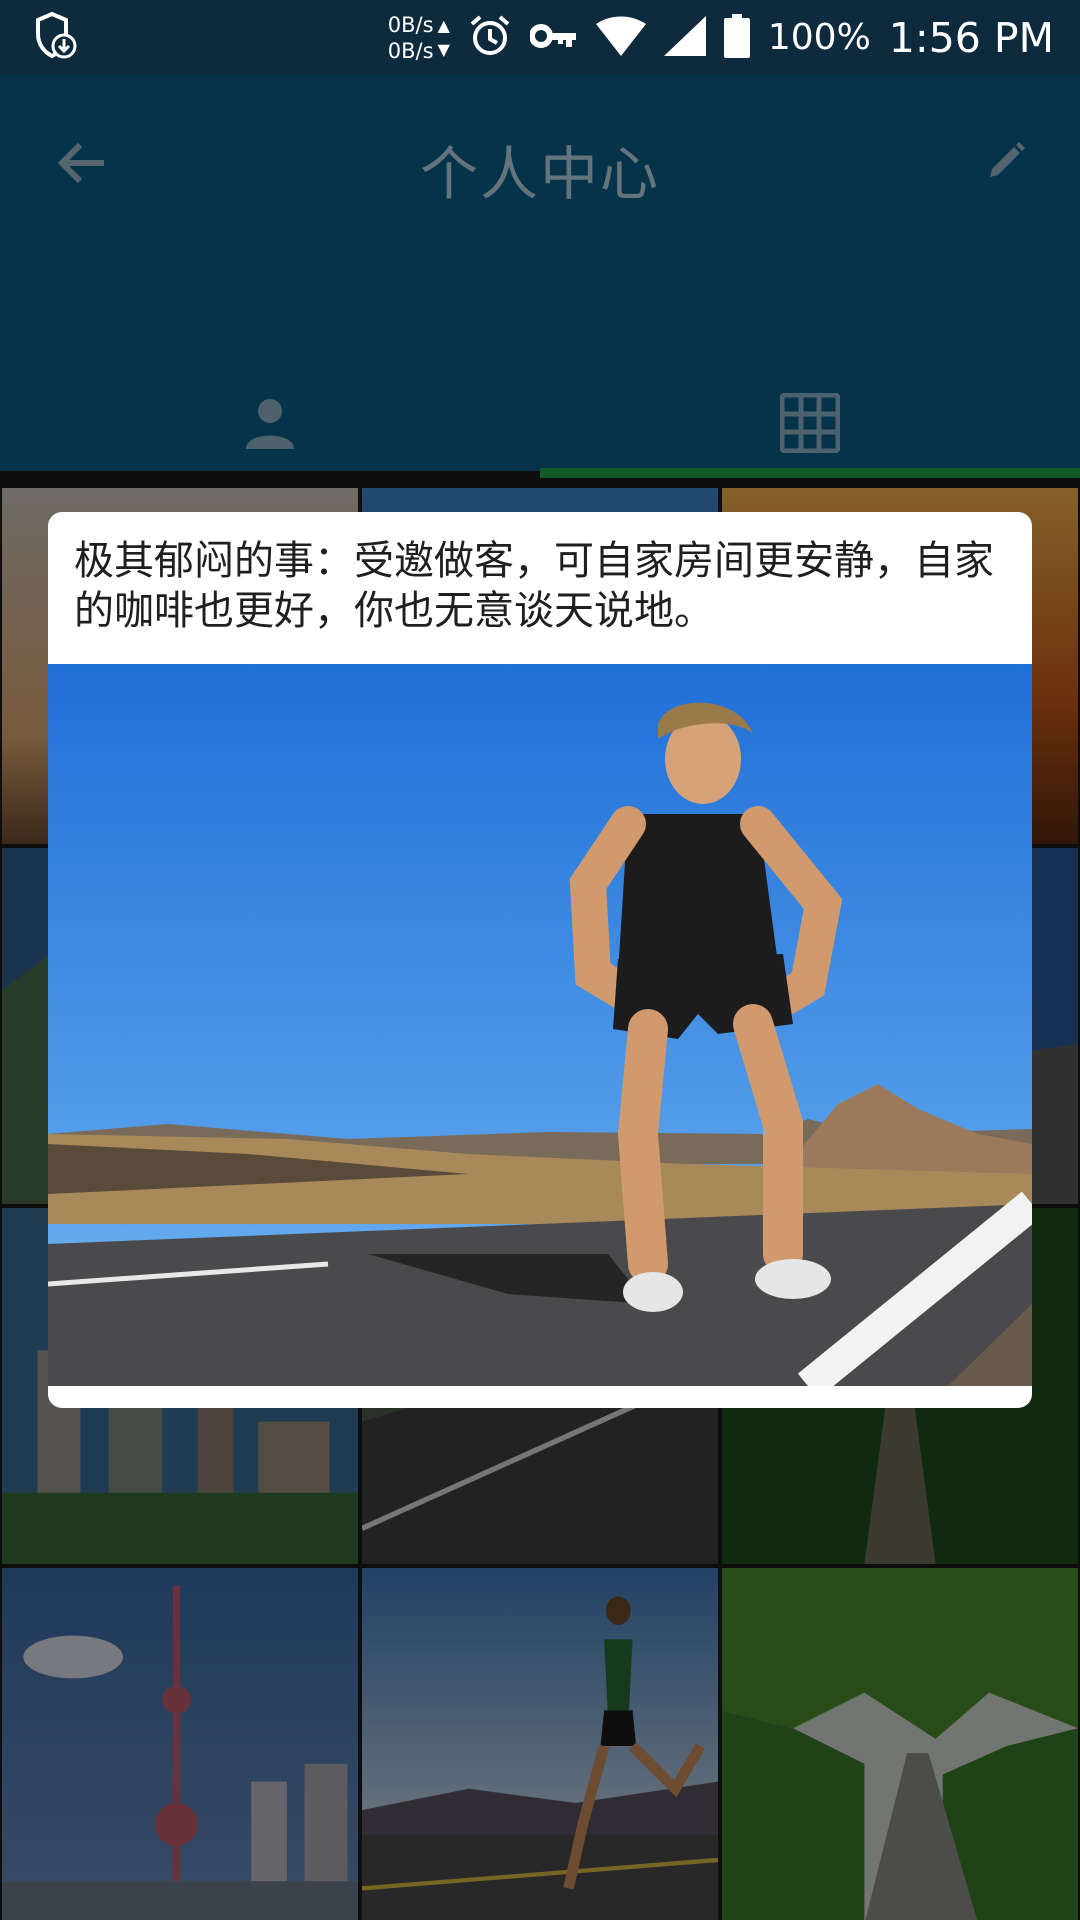 The height and width of the screenshot is (1920, 1080). What do you see at coordinates (620, 38) in the screenshot?
I see `wifi-icon` at bounding box center [620, 38].